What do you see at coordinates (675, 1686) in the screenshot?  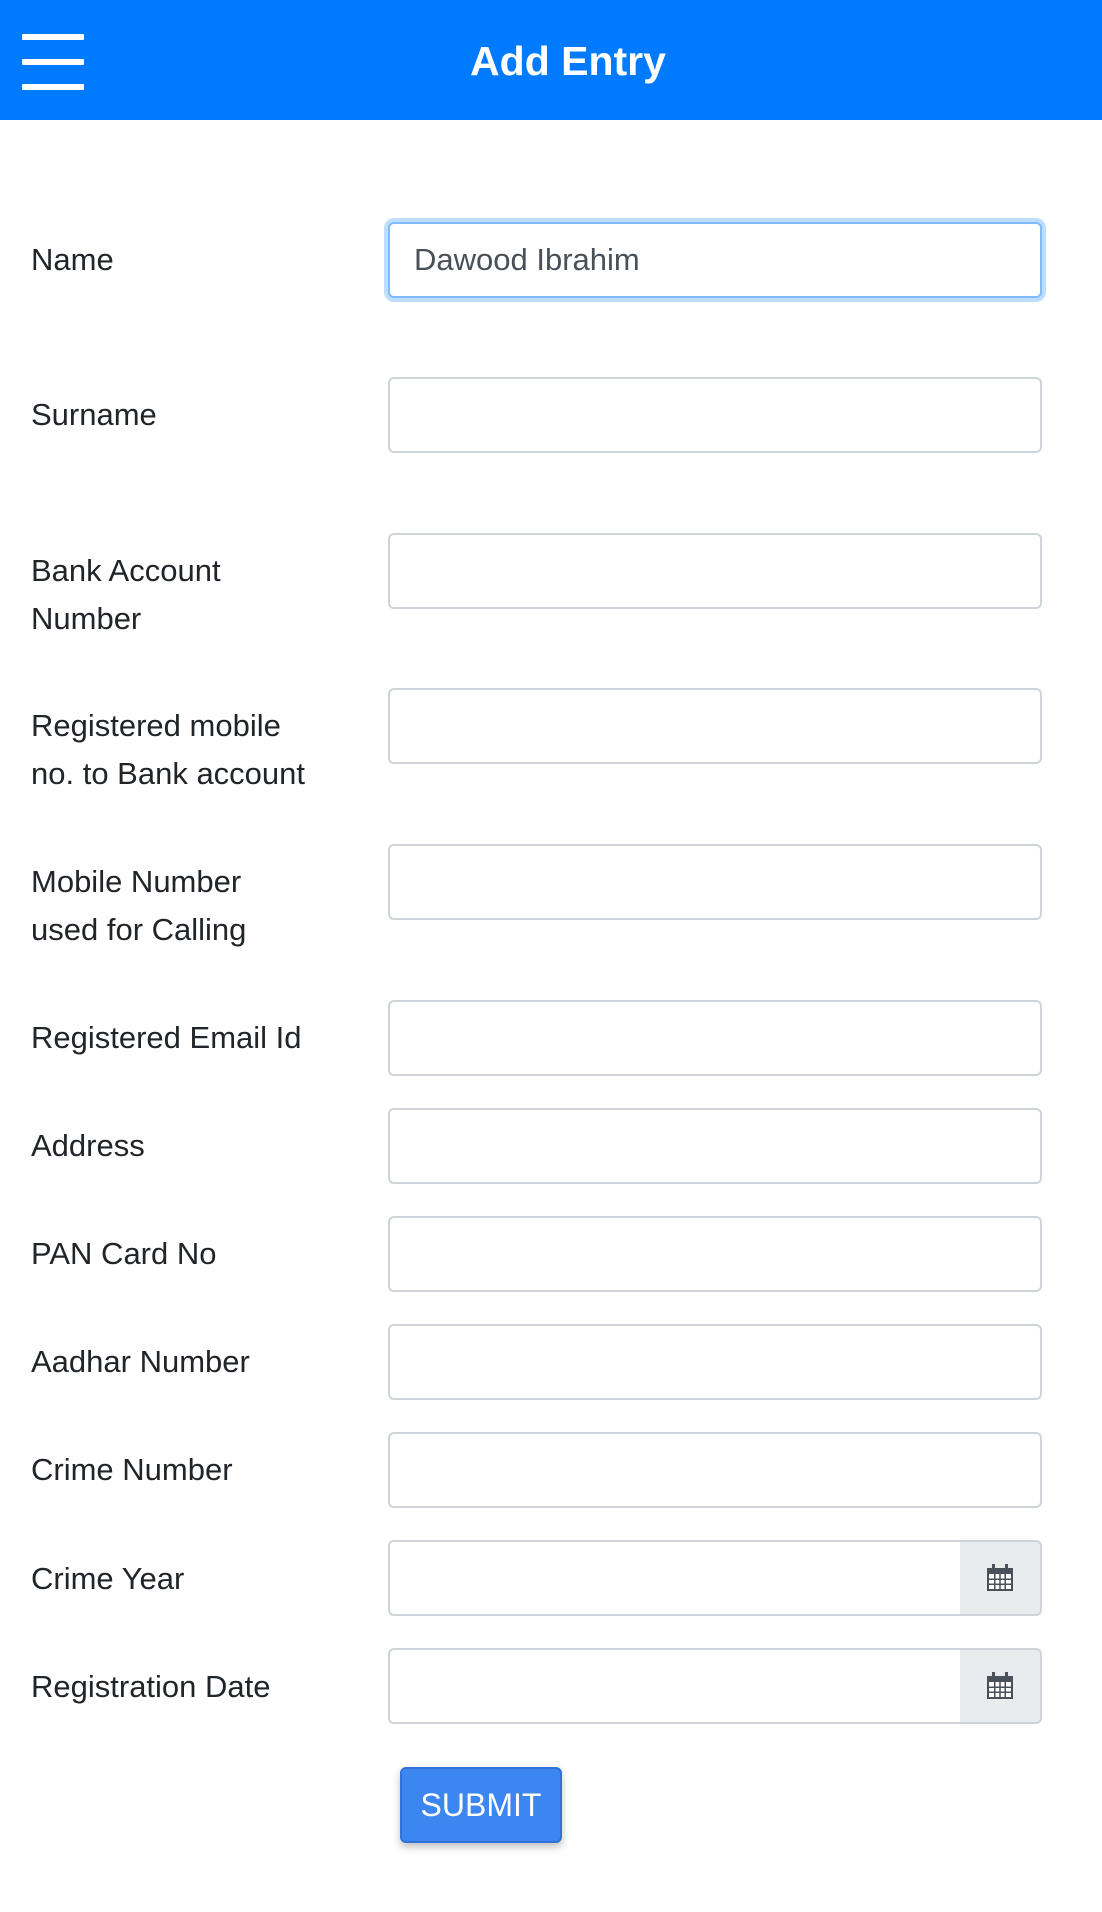 I see `registration-date-input` at bounding box center [675, 1686].